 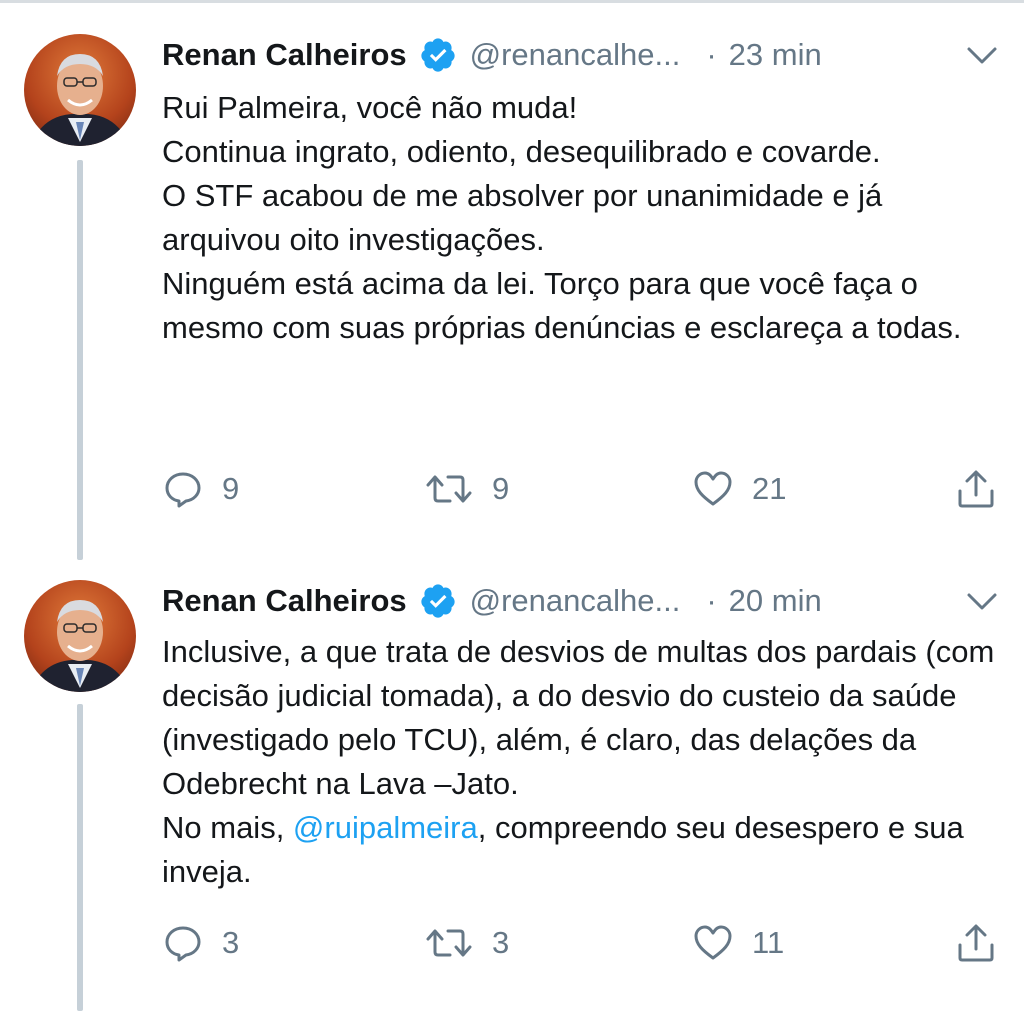 What do you see at coordinates (768, 942) in the screenshot?
I see `like-count: 11` at bounding box center [768, 942].